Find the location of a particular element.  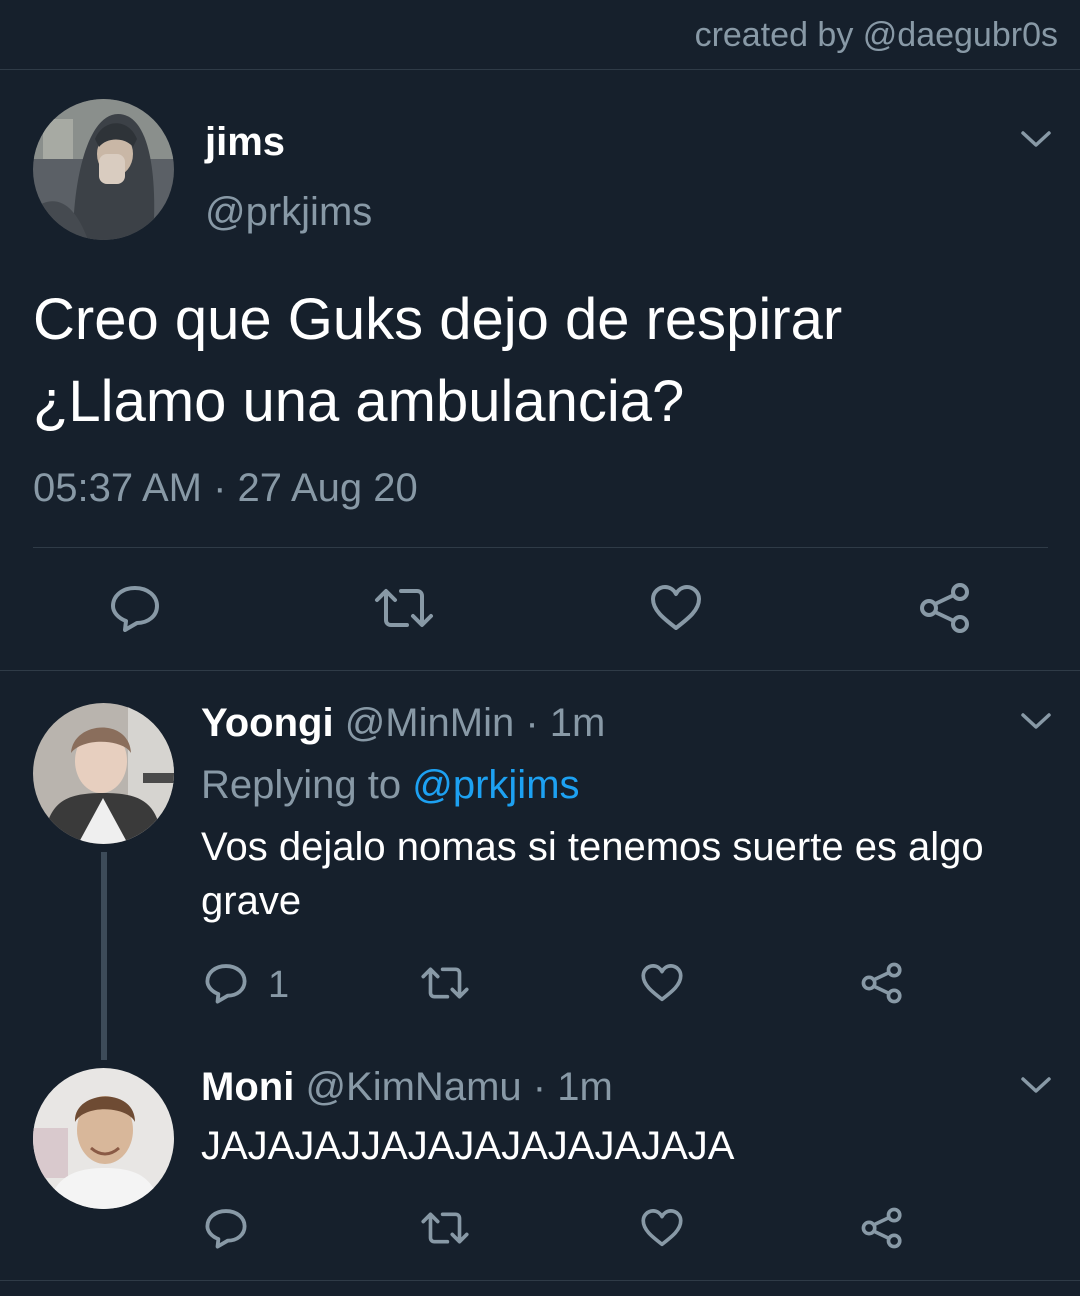

replying-to: Replying to @prkjims is located at coordinates (390, 785).